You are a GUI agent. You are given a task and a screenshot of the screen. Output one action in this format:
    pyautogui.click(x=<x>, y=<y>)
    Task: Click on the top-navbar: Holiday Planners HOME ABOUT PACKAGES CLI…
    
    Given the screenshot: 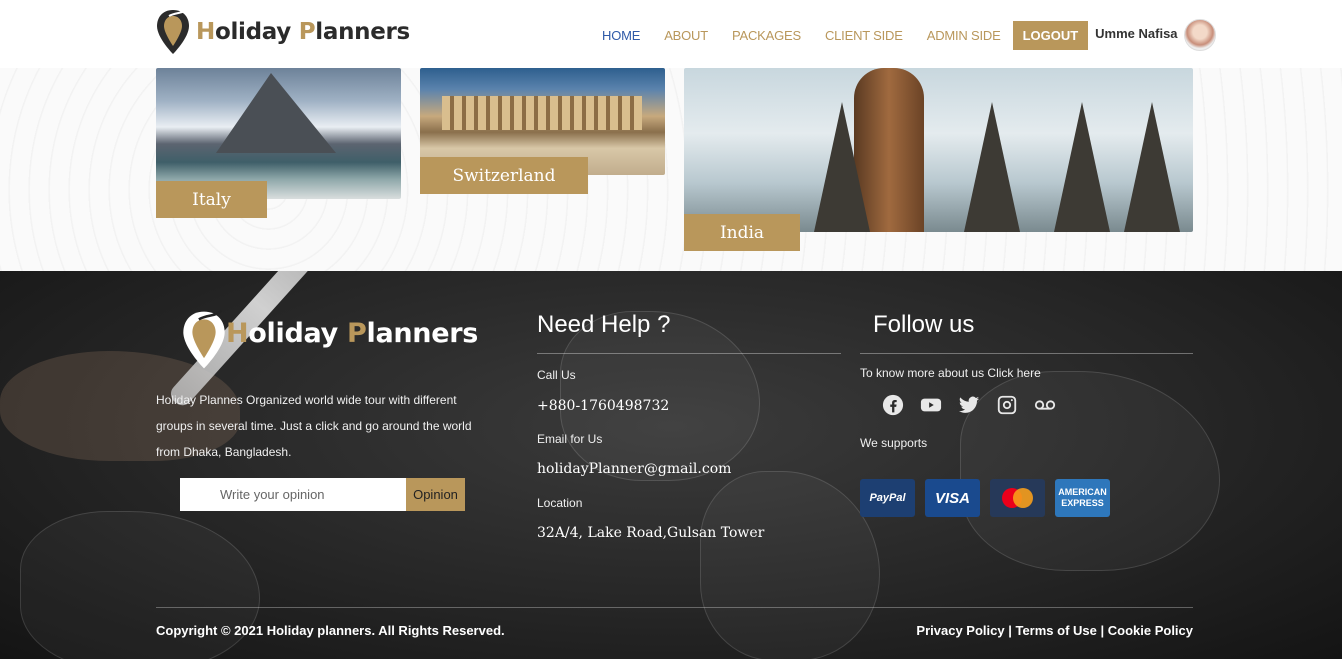 What is the action you would take?
    pyautogui.click(x=671, y=34)
    